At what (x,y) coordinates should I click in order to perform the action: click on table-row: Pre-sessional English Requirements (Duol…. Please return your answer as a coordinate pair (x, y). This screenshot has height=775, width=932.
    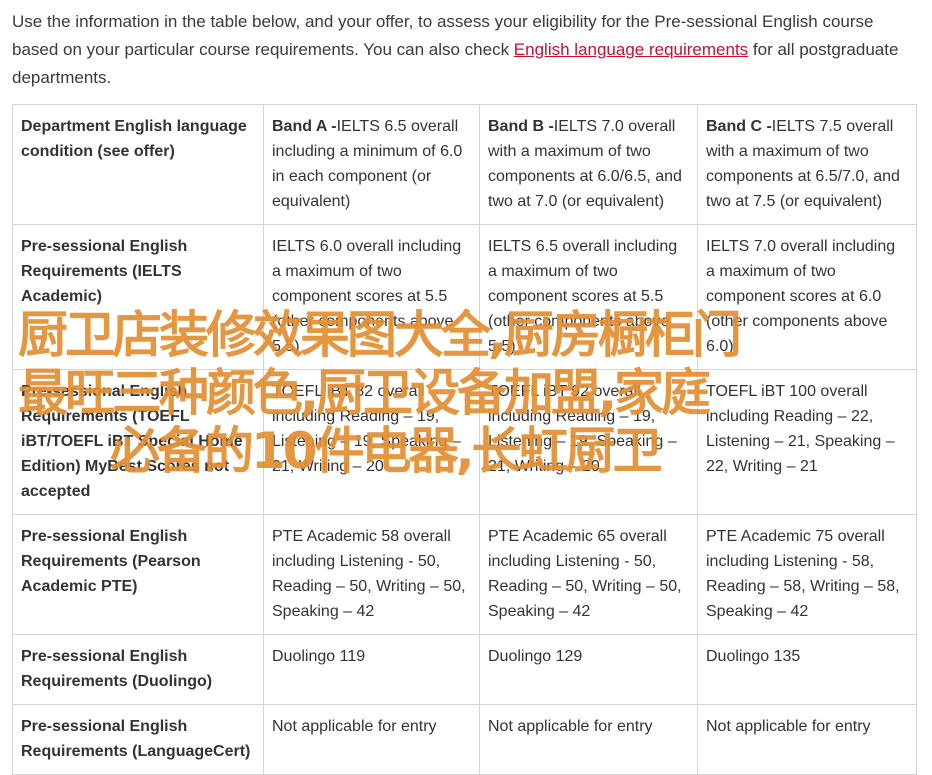
    Looking at the image, I should click on (464, 669).